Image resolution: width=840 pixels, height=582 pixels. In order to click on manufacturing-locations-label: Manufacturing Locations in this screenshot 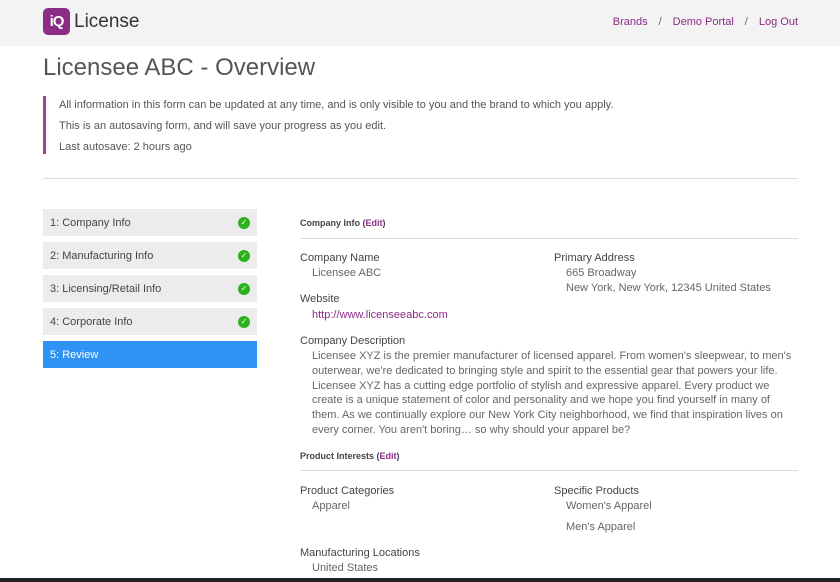, I will do `click(360, 553)`.